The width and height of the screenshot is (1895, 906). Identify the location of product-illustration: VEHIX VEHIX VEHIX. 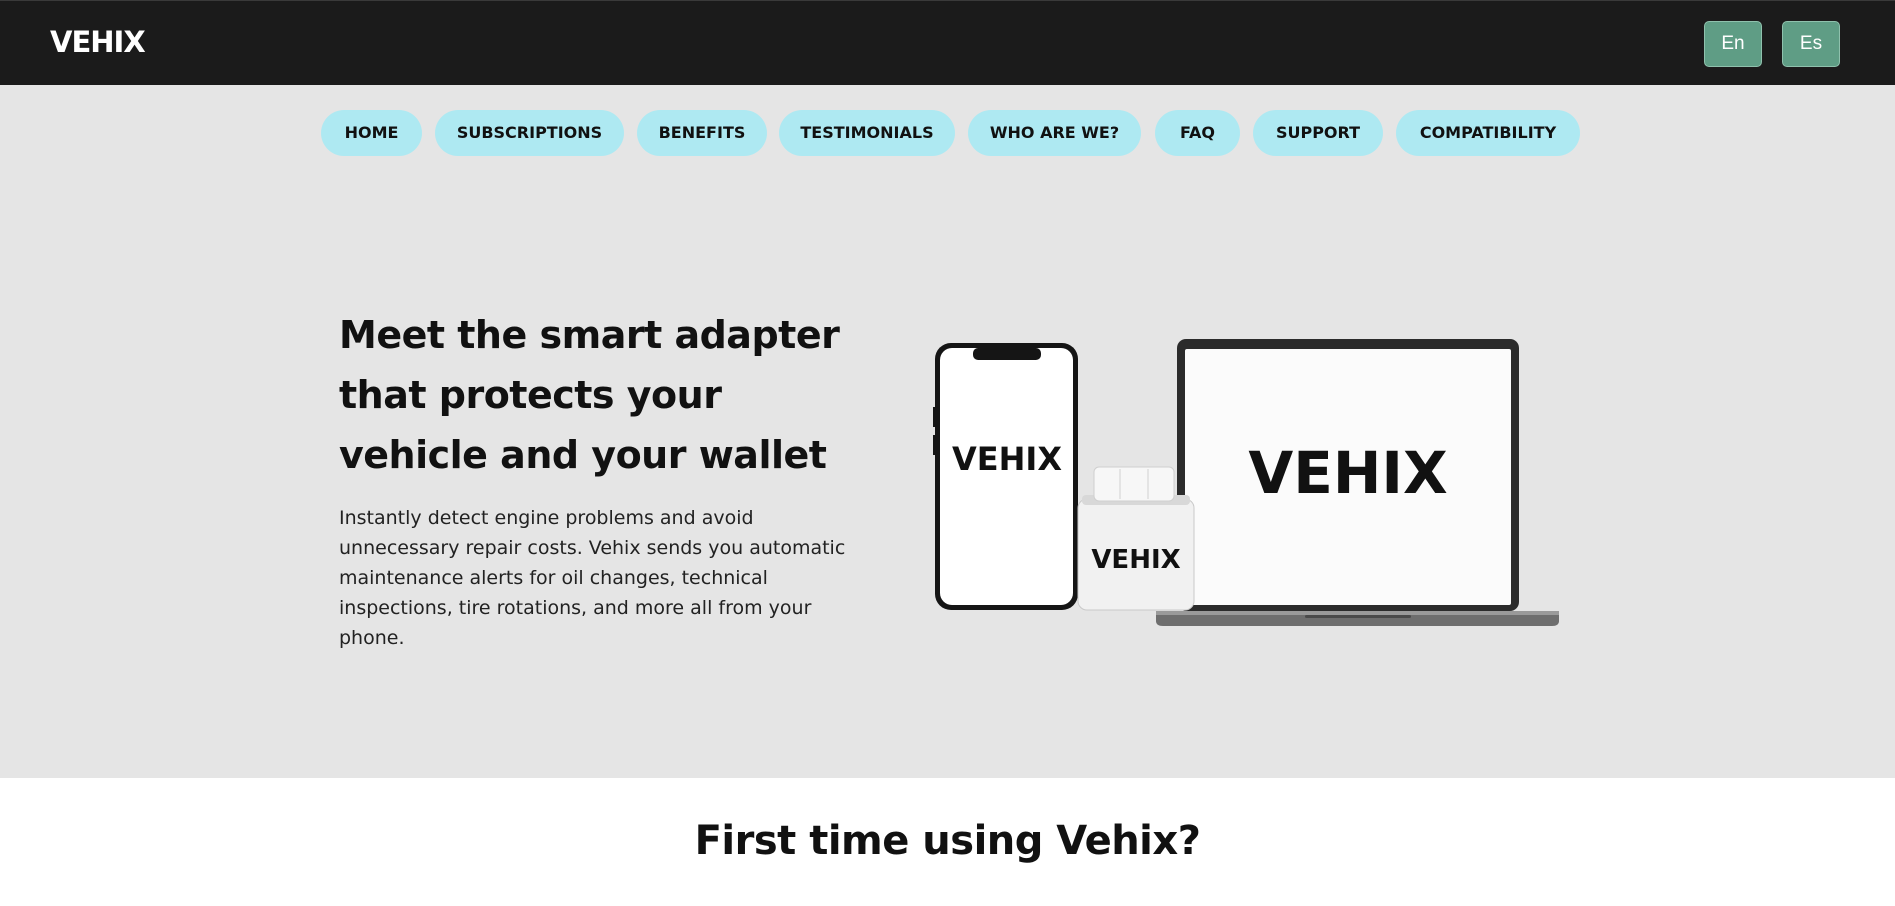
(1245, 520).